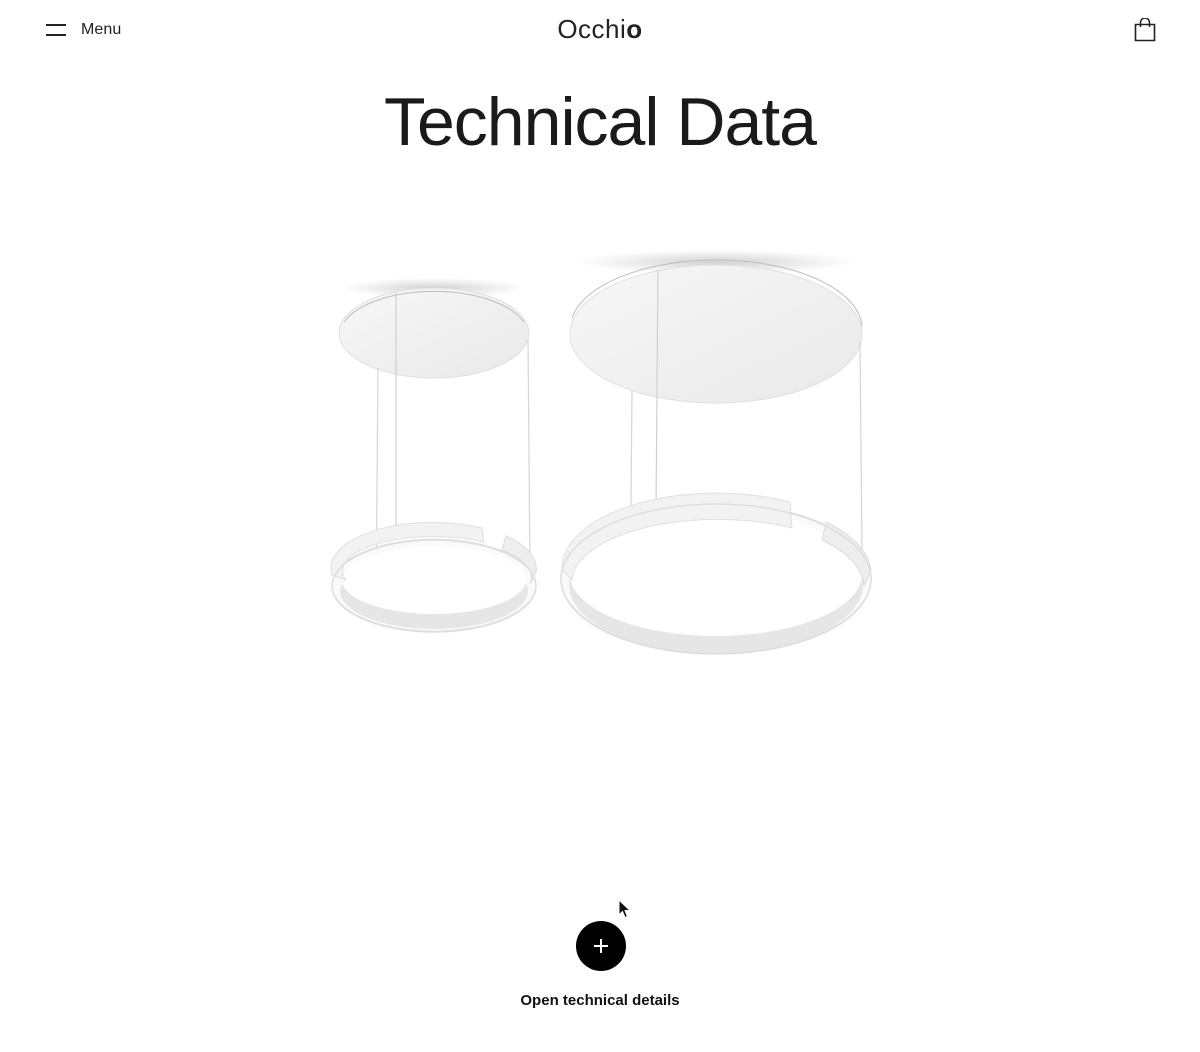  I want to click on shopping-bag-icon, so click(1145, 29).